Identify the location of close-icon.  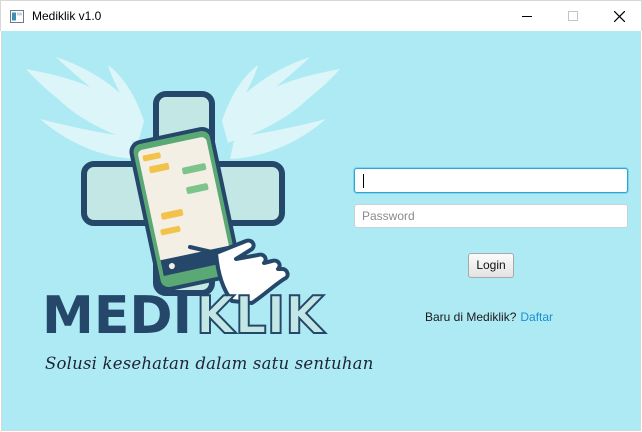
(619, 16).